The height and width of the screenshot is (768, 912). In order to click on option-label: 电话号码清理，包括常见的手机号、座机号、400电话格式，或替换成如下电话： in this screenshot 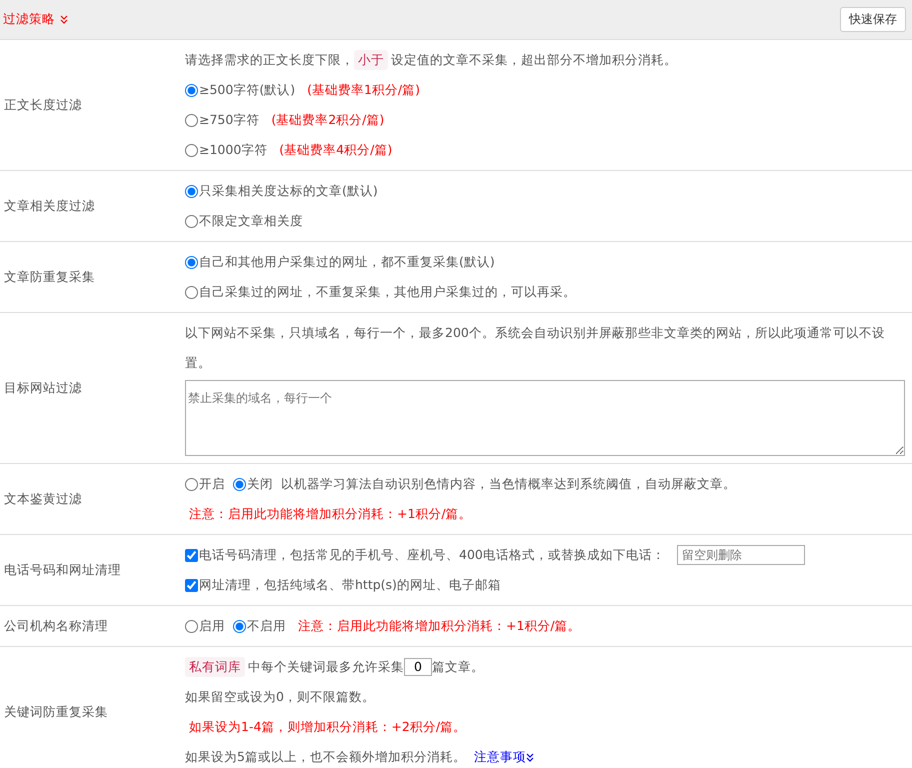, I will do `click(432, 555)`.